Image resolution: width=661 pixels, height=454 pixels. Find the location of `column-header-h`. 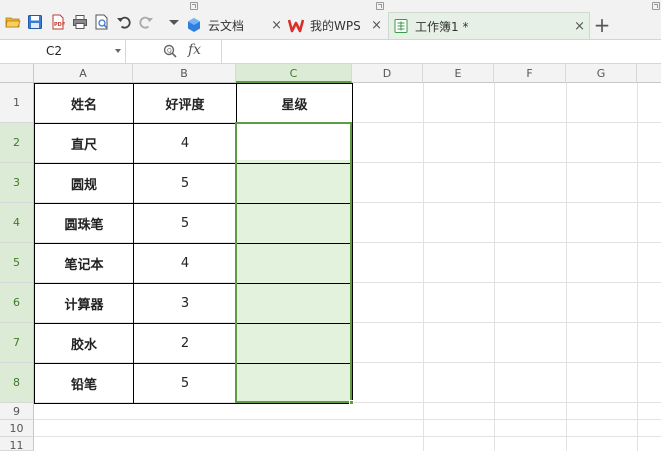

column-header-h is located at coordinates (649, 73).